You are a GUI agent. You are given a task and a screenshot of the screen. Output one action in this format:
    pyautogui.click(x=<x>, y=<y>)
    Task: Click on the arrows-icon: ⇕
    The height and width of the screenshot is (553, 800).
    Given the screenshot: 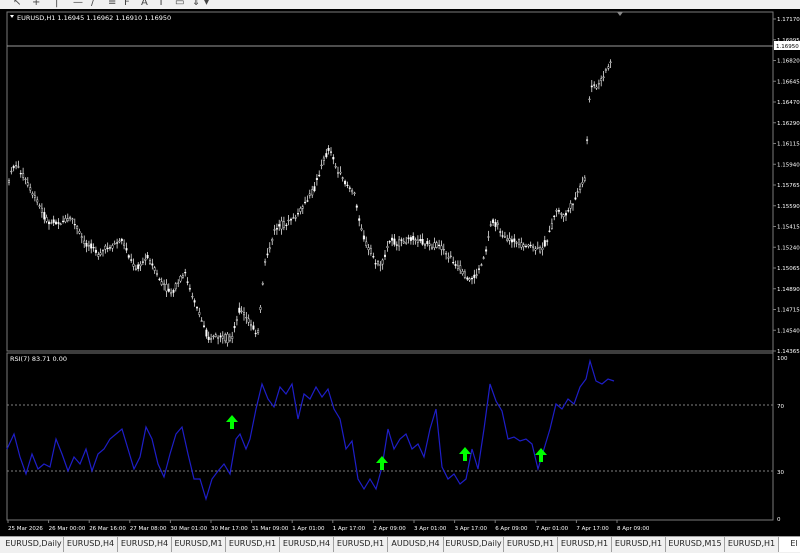 What is the action you would take?
    pyautogui.click(x=196, y=4)
    